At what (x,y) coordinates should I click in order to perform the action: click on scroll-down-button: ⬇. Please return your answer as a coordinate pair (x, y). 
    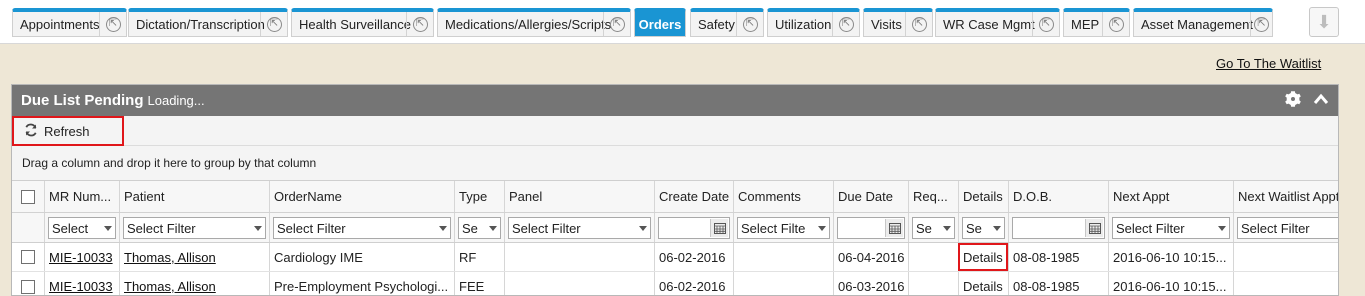
    Looking at the image, I should click on (1324, 22).